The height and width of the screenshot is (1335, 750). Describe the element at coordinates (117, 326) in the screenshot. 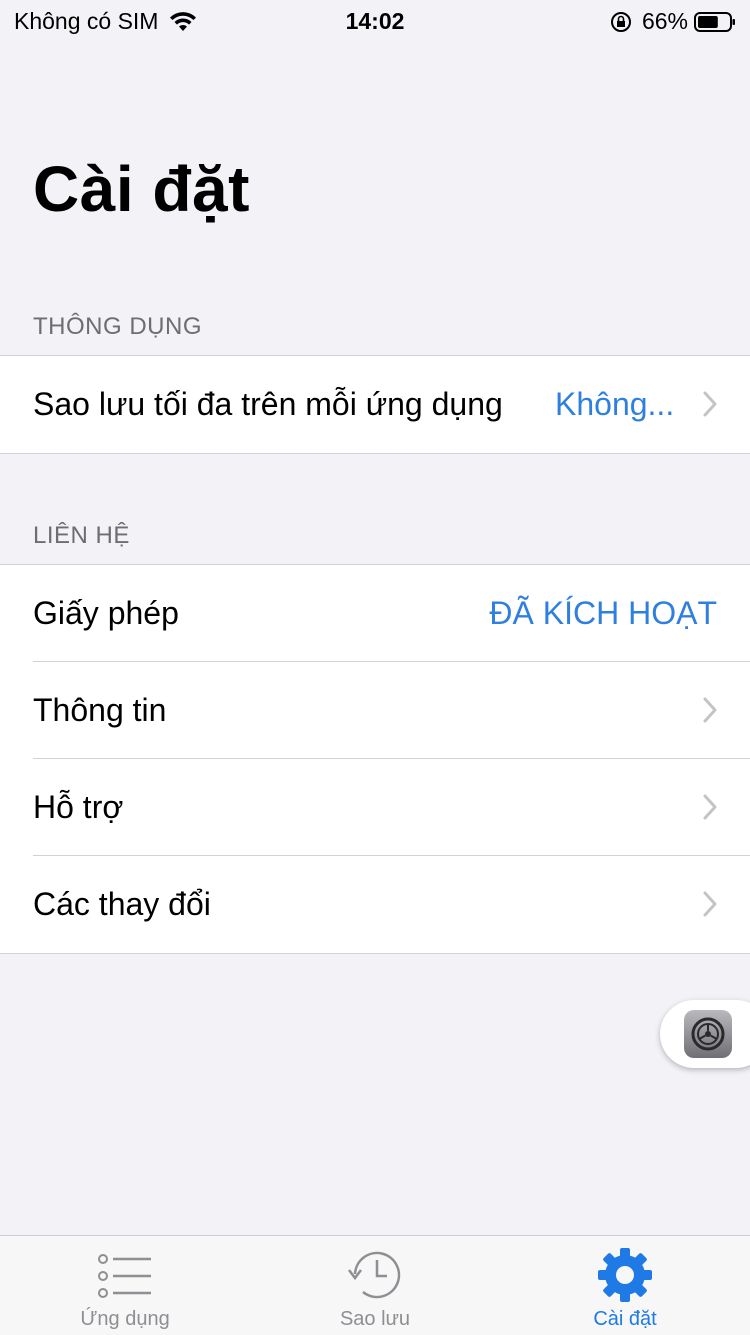

I see `section-header-general: THÔNG DỤNG` at that location.